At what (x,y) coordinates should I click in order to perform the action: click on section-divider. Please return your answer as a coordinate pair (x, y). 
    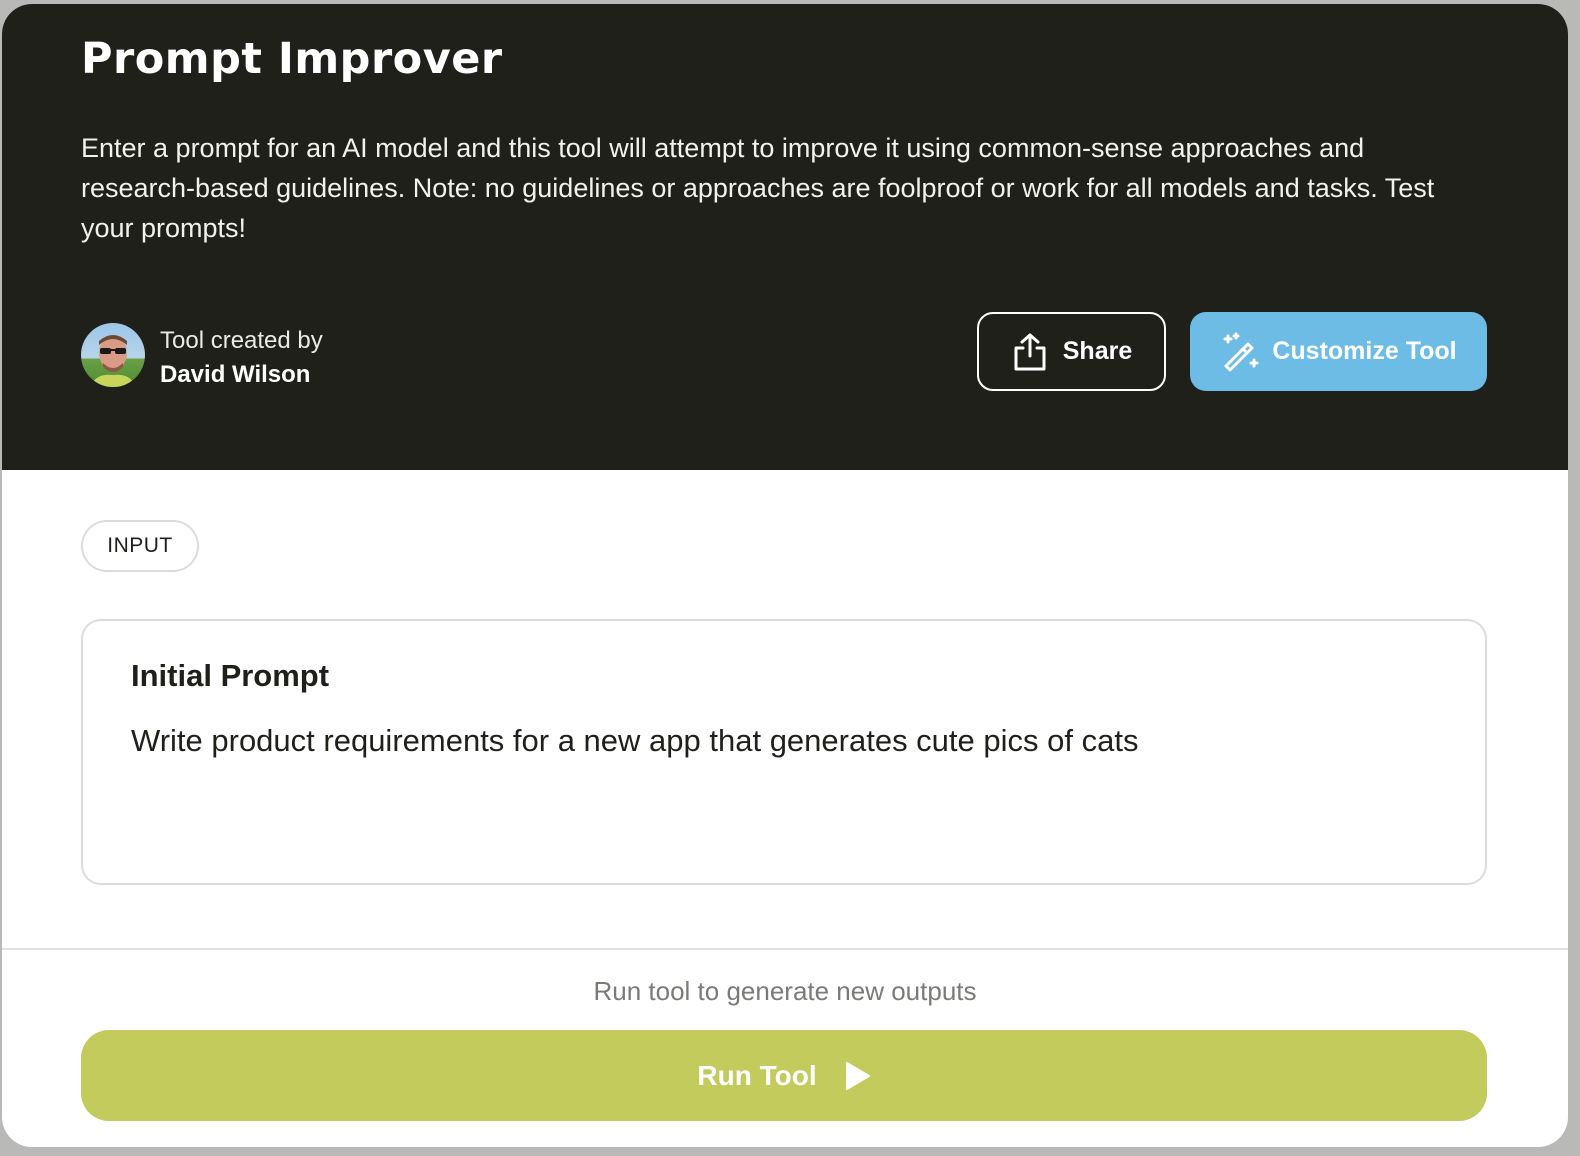
    Looking at the image, I should click on (785, 949).